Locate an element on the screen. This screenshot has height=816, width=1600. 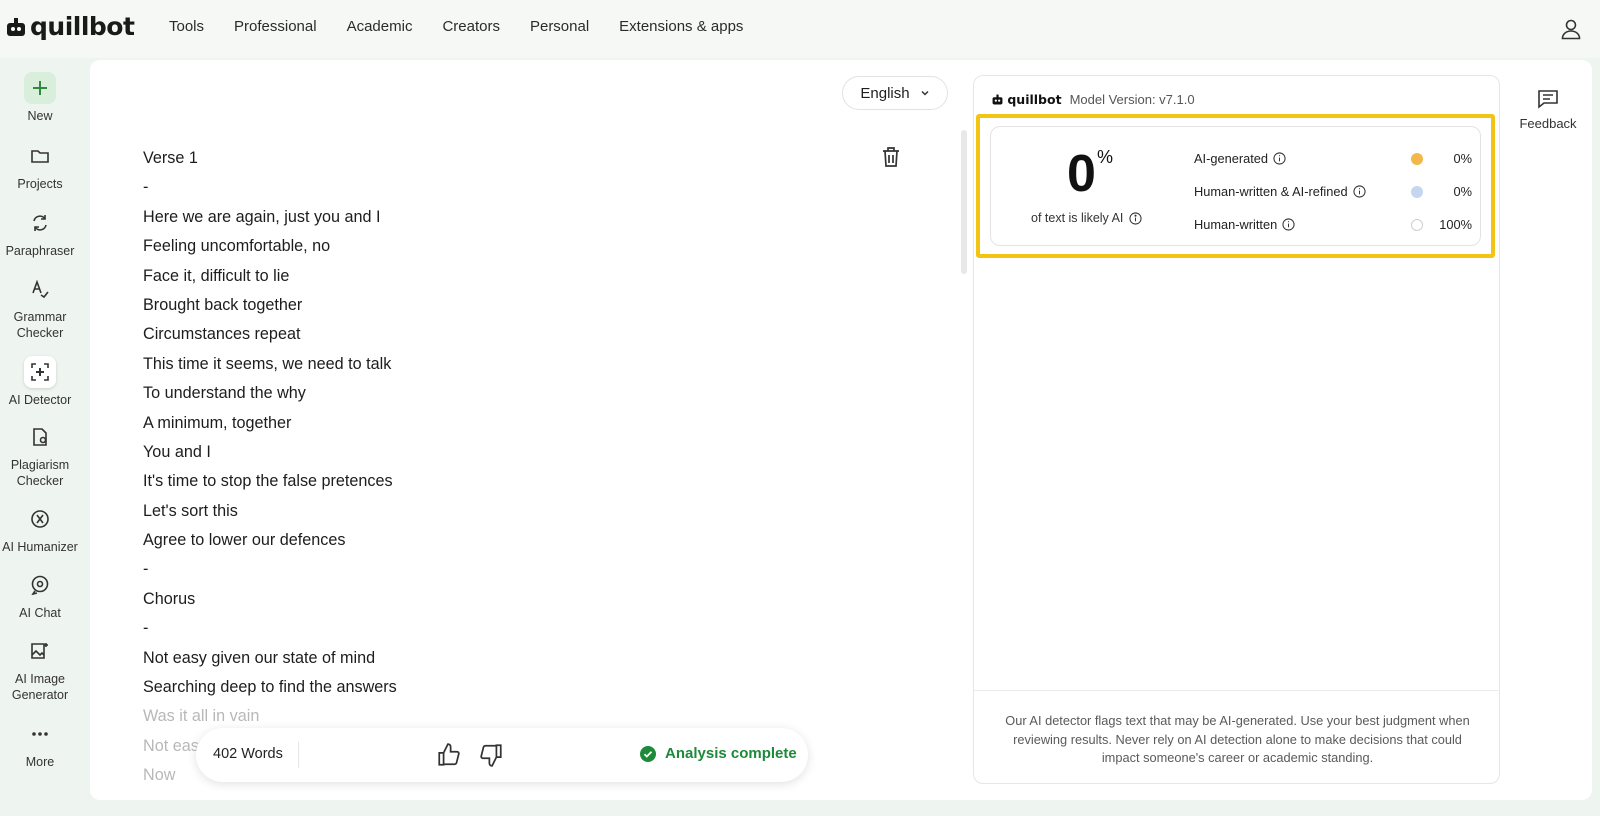
editor-line: It's time to stop the false pretences is located at coordinates (268, 481).